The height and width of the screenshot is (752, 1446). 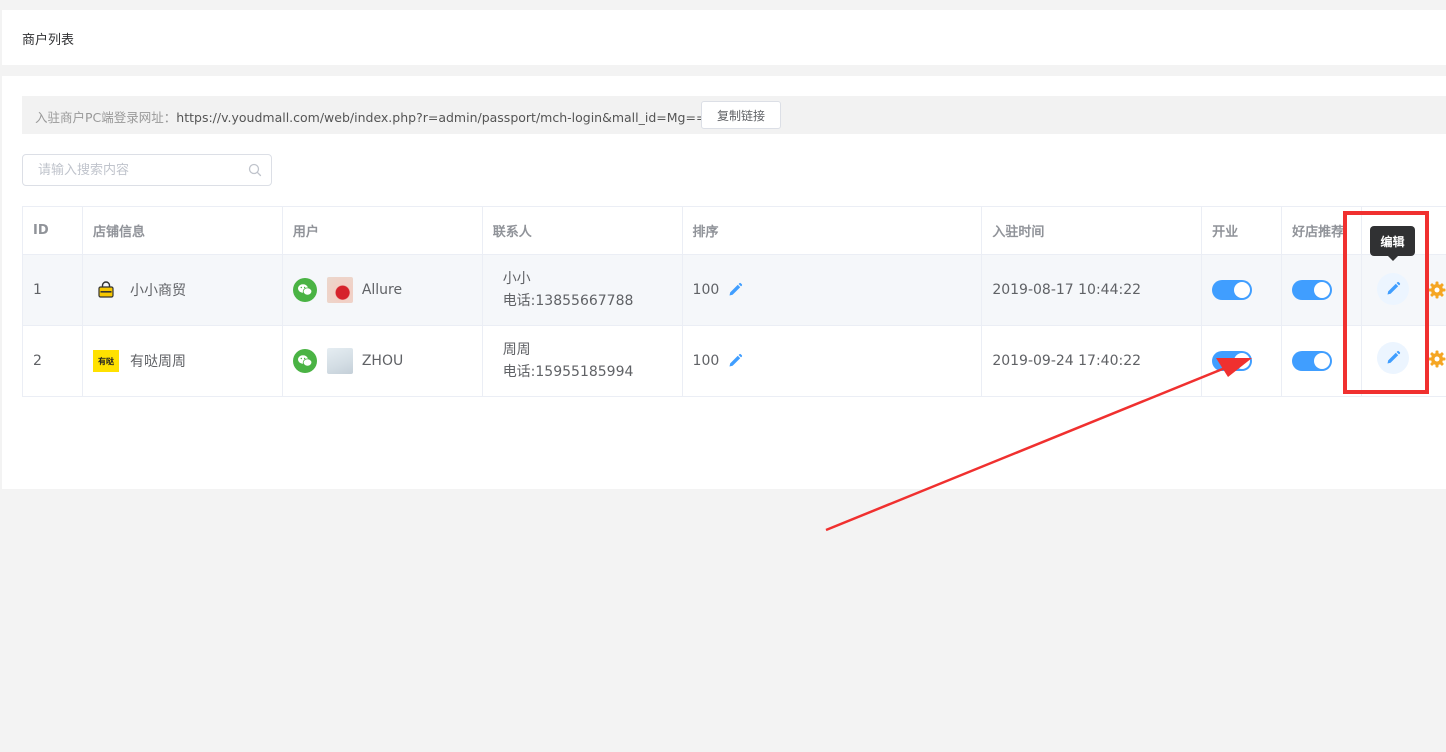 I want to click on column-header-join-time: 入驻时间, so click(x=1092, y=230).